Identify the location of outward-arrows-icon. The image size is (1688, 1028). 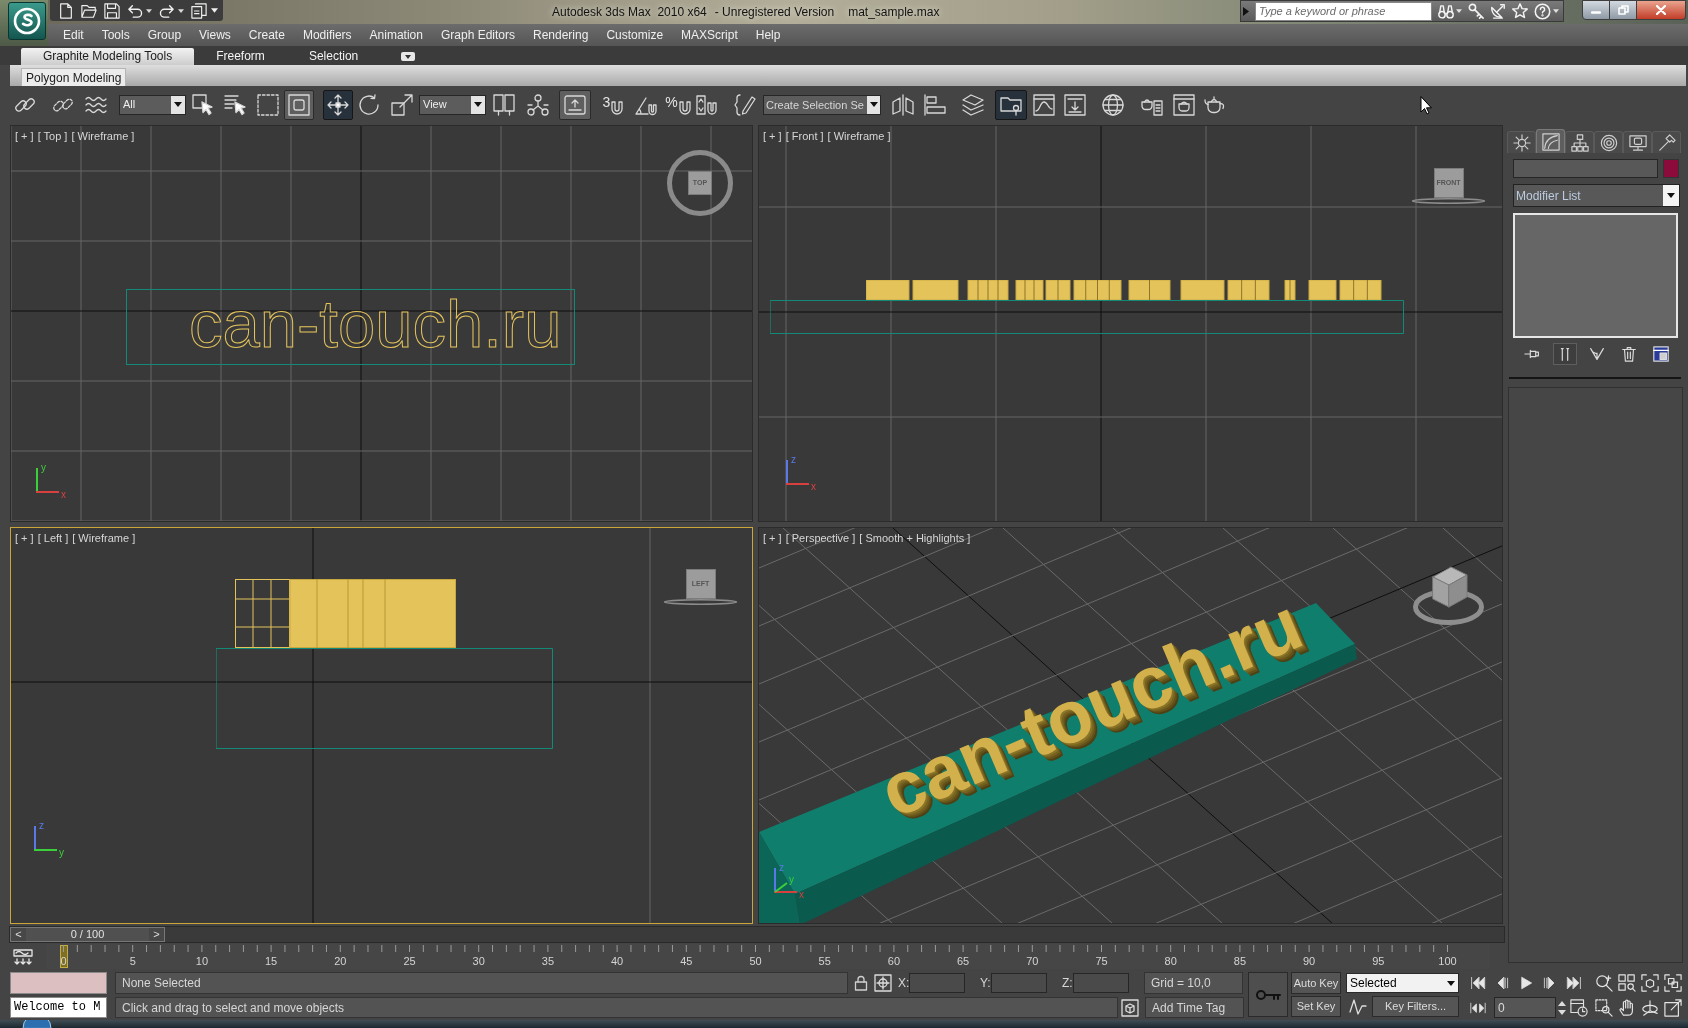
(1478, 1007).